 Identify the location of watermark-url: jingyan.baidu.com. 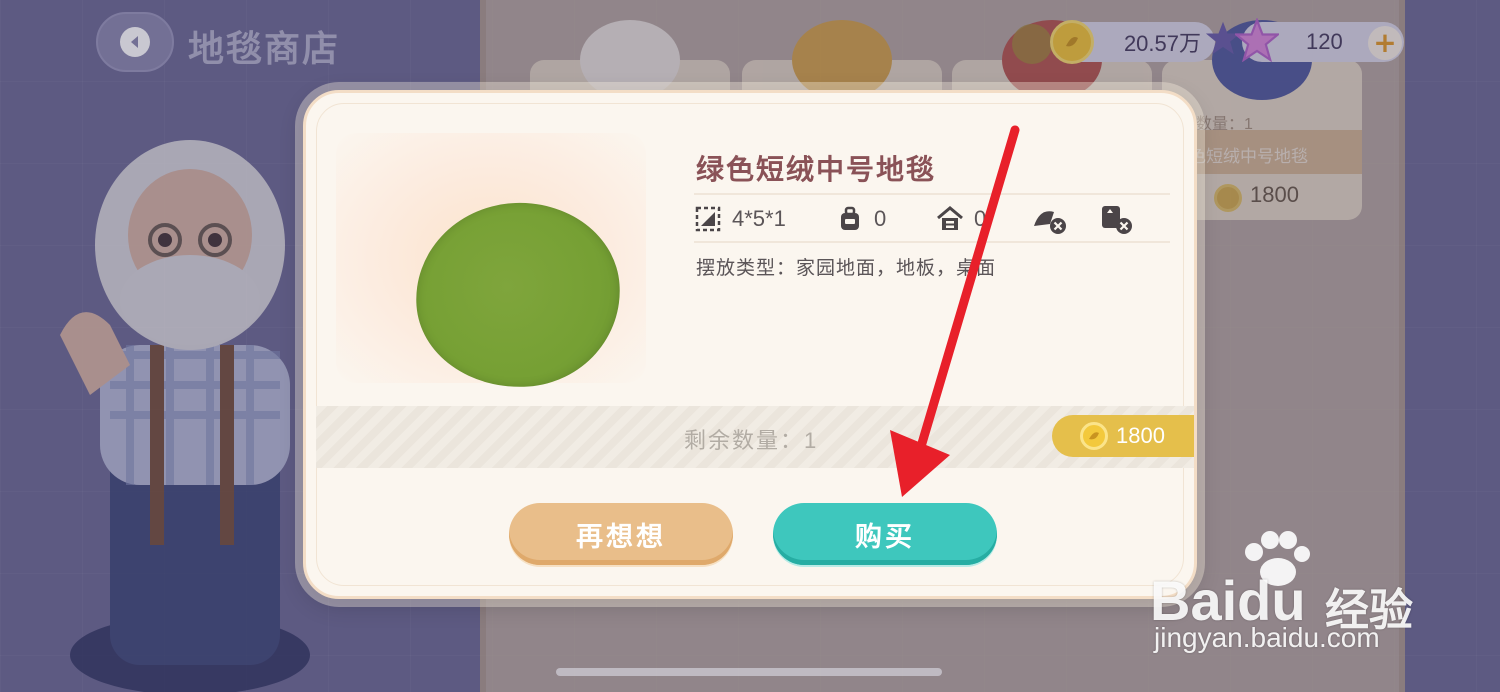
(1267, 637).